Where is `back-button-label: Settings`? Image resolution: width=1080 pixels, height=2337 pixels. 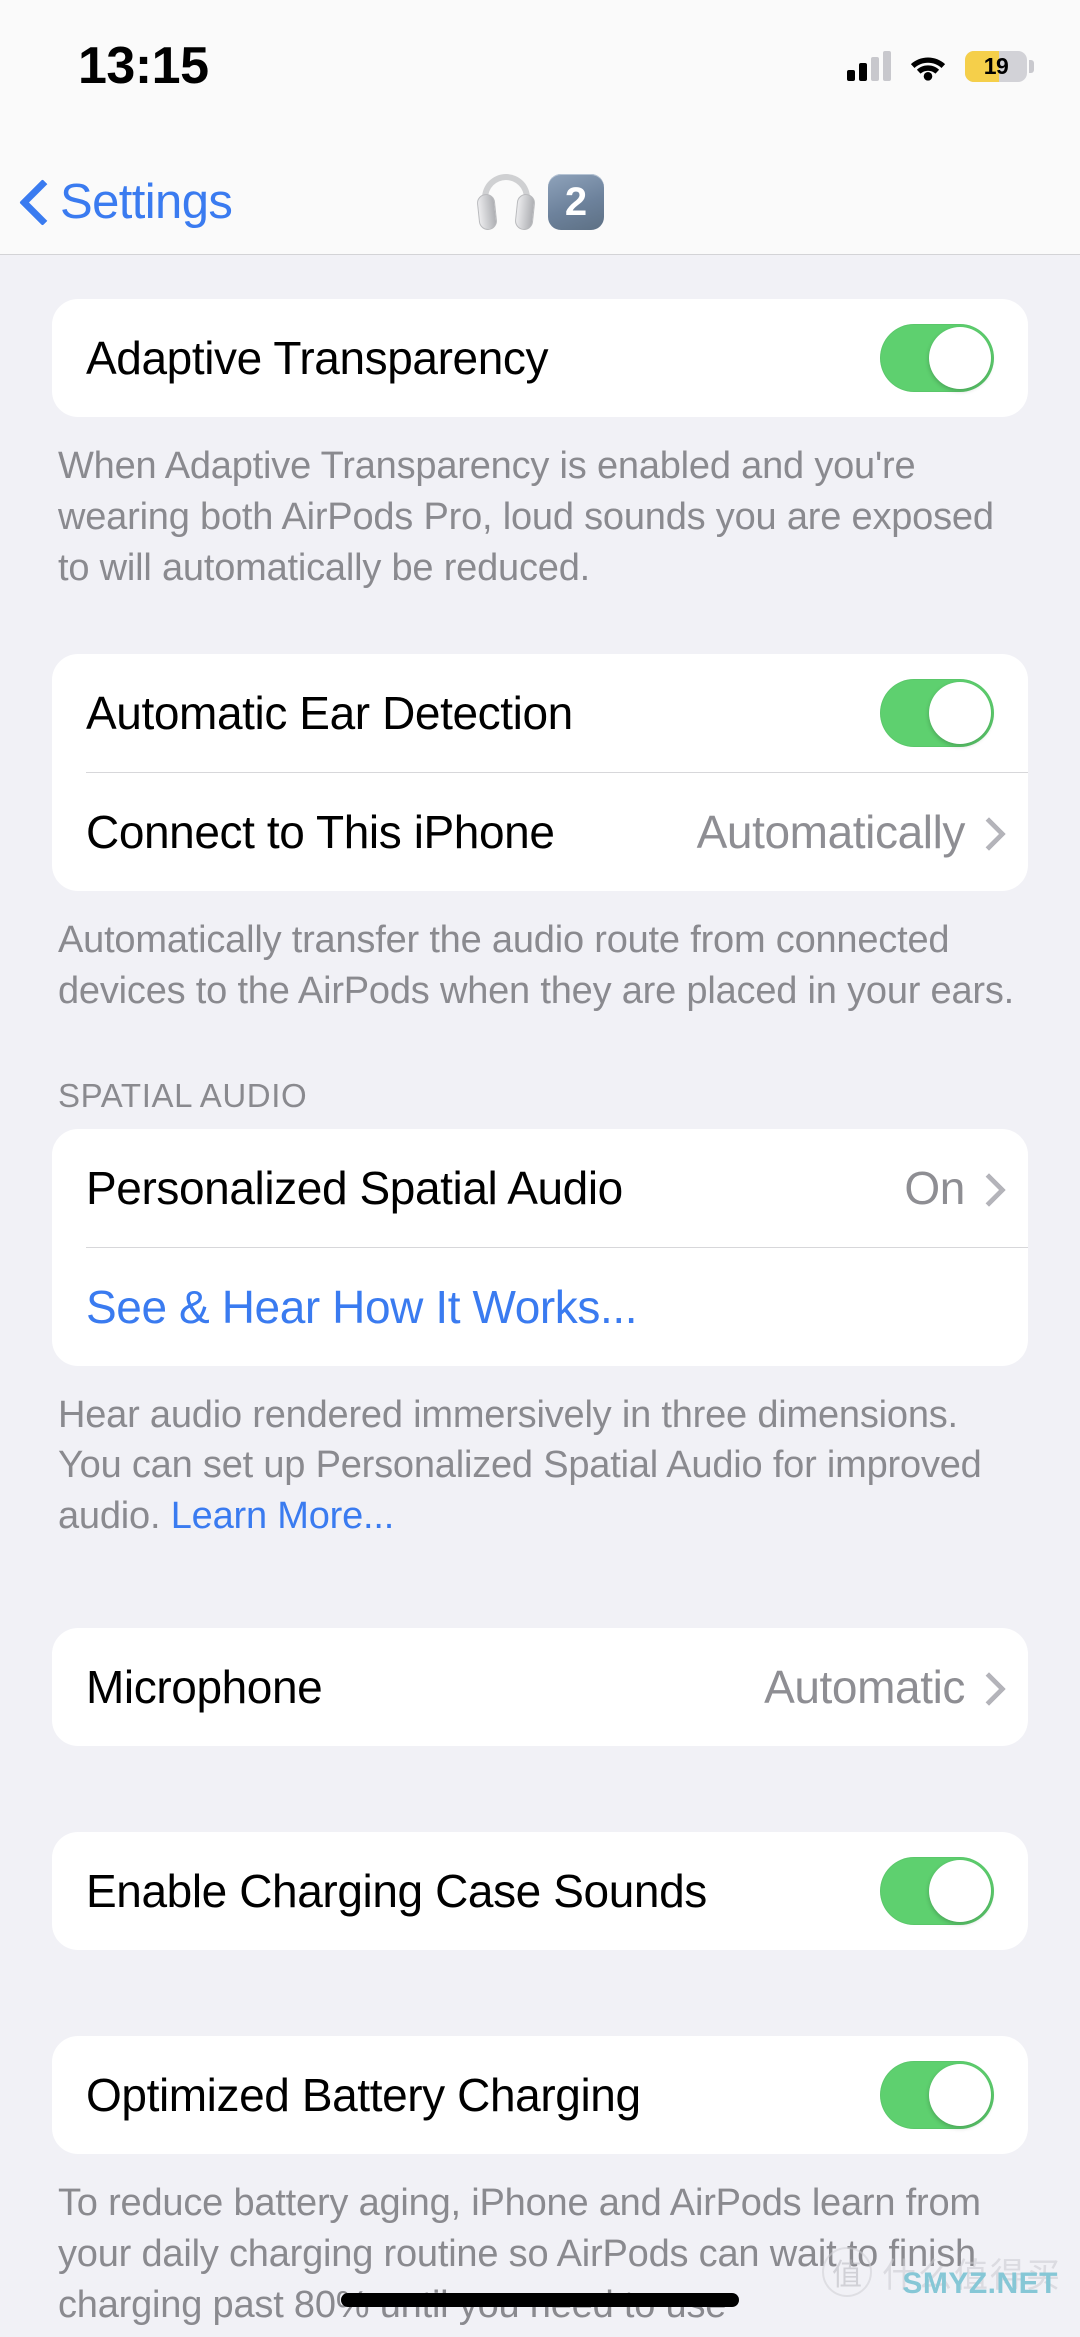
back-button-label: Settings is located at coordinates (146, 202).